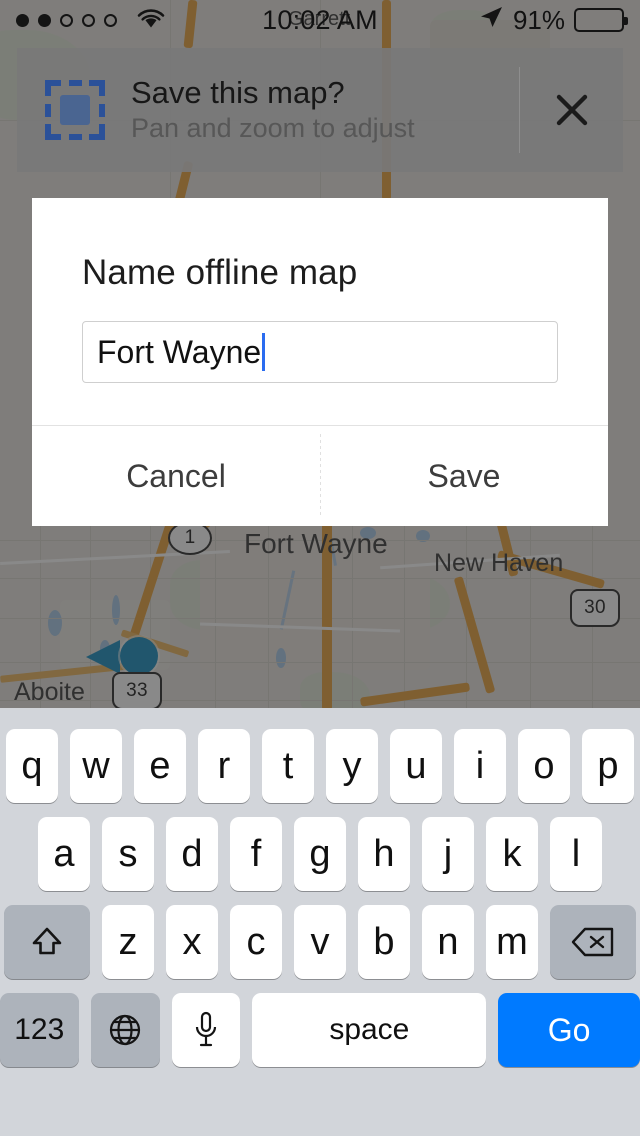  Describe the element at coordinates (538, 19) in the screenshot. I see `battery-percent-label: 91%` at that location.